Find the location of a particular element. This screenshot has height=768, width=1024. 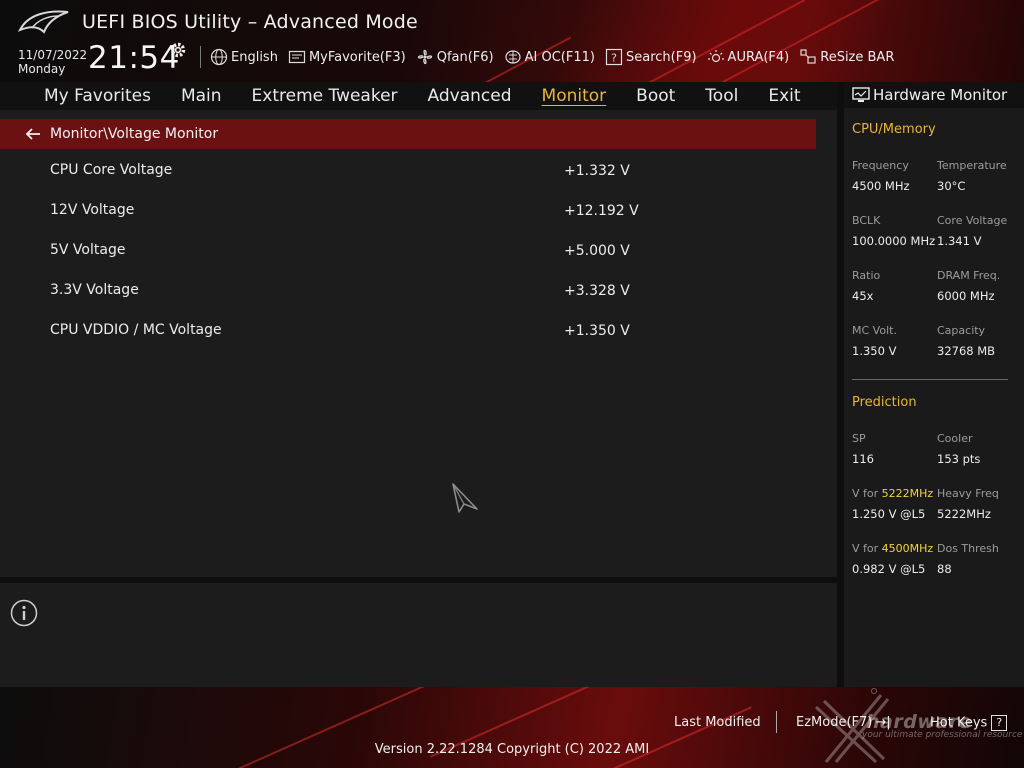

language-button: English is located at coordinates (244, 57).